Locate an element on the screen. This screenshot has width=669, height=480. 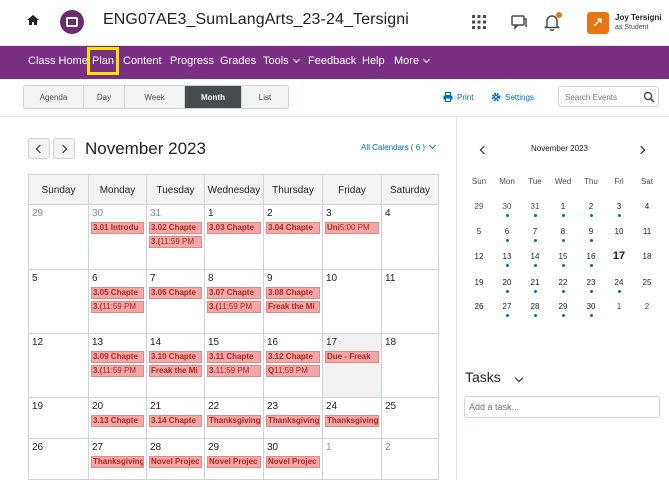
calendar-event: 3.04 Chapte is located at coordinates (293, 228).